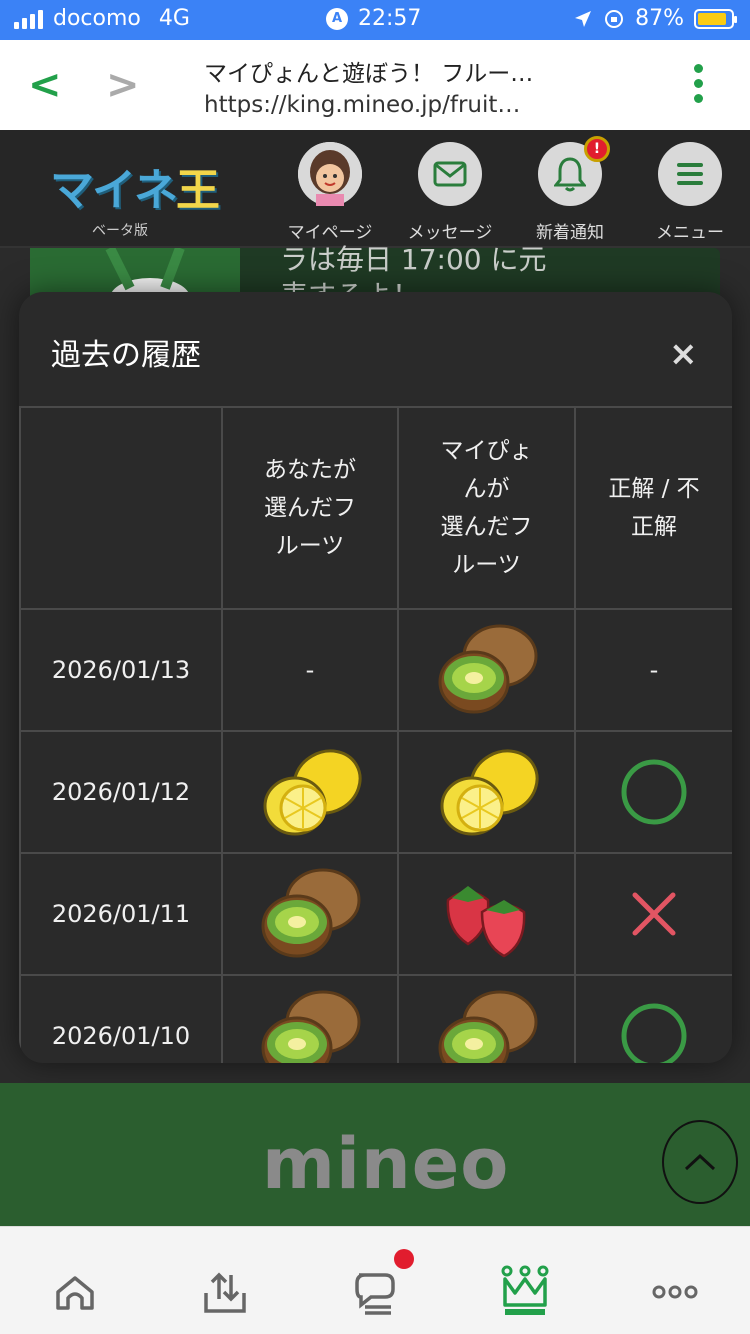 The image size is (750, 1334). What do you see at coordinates (121, 792) in the screenshot?
I see `date-cell: 2026/01/12` at bounding box center [121, 792].